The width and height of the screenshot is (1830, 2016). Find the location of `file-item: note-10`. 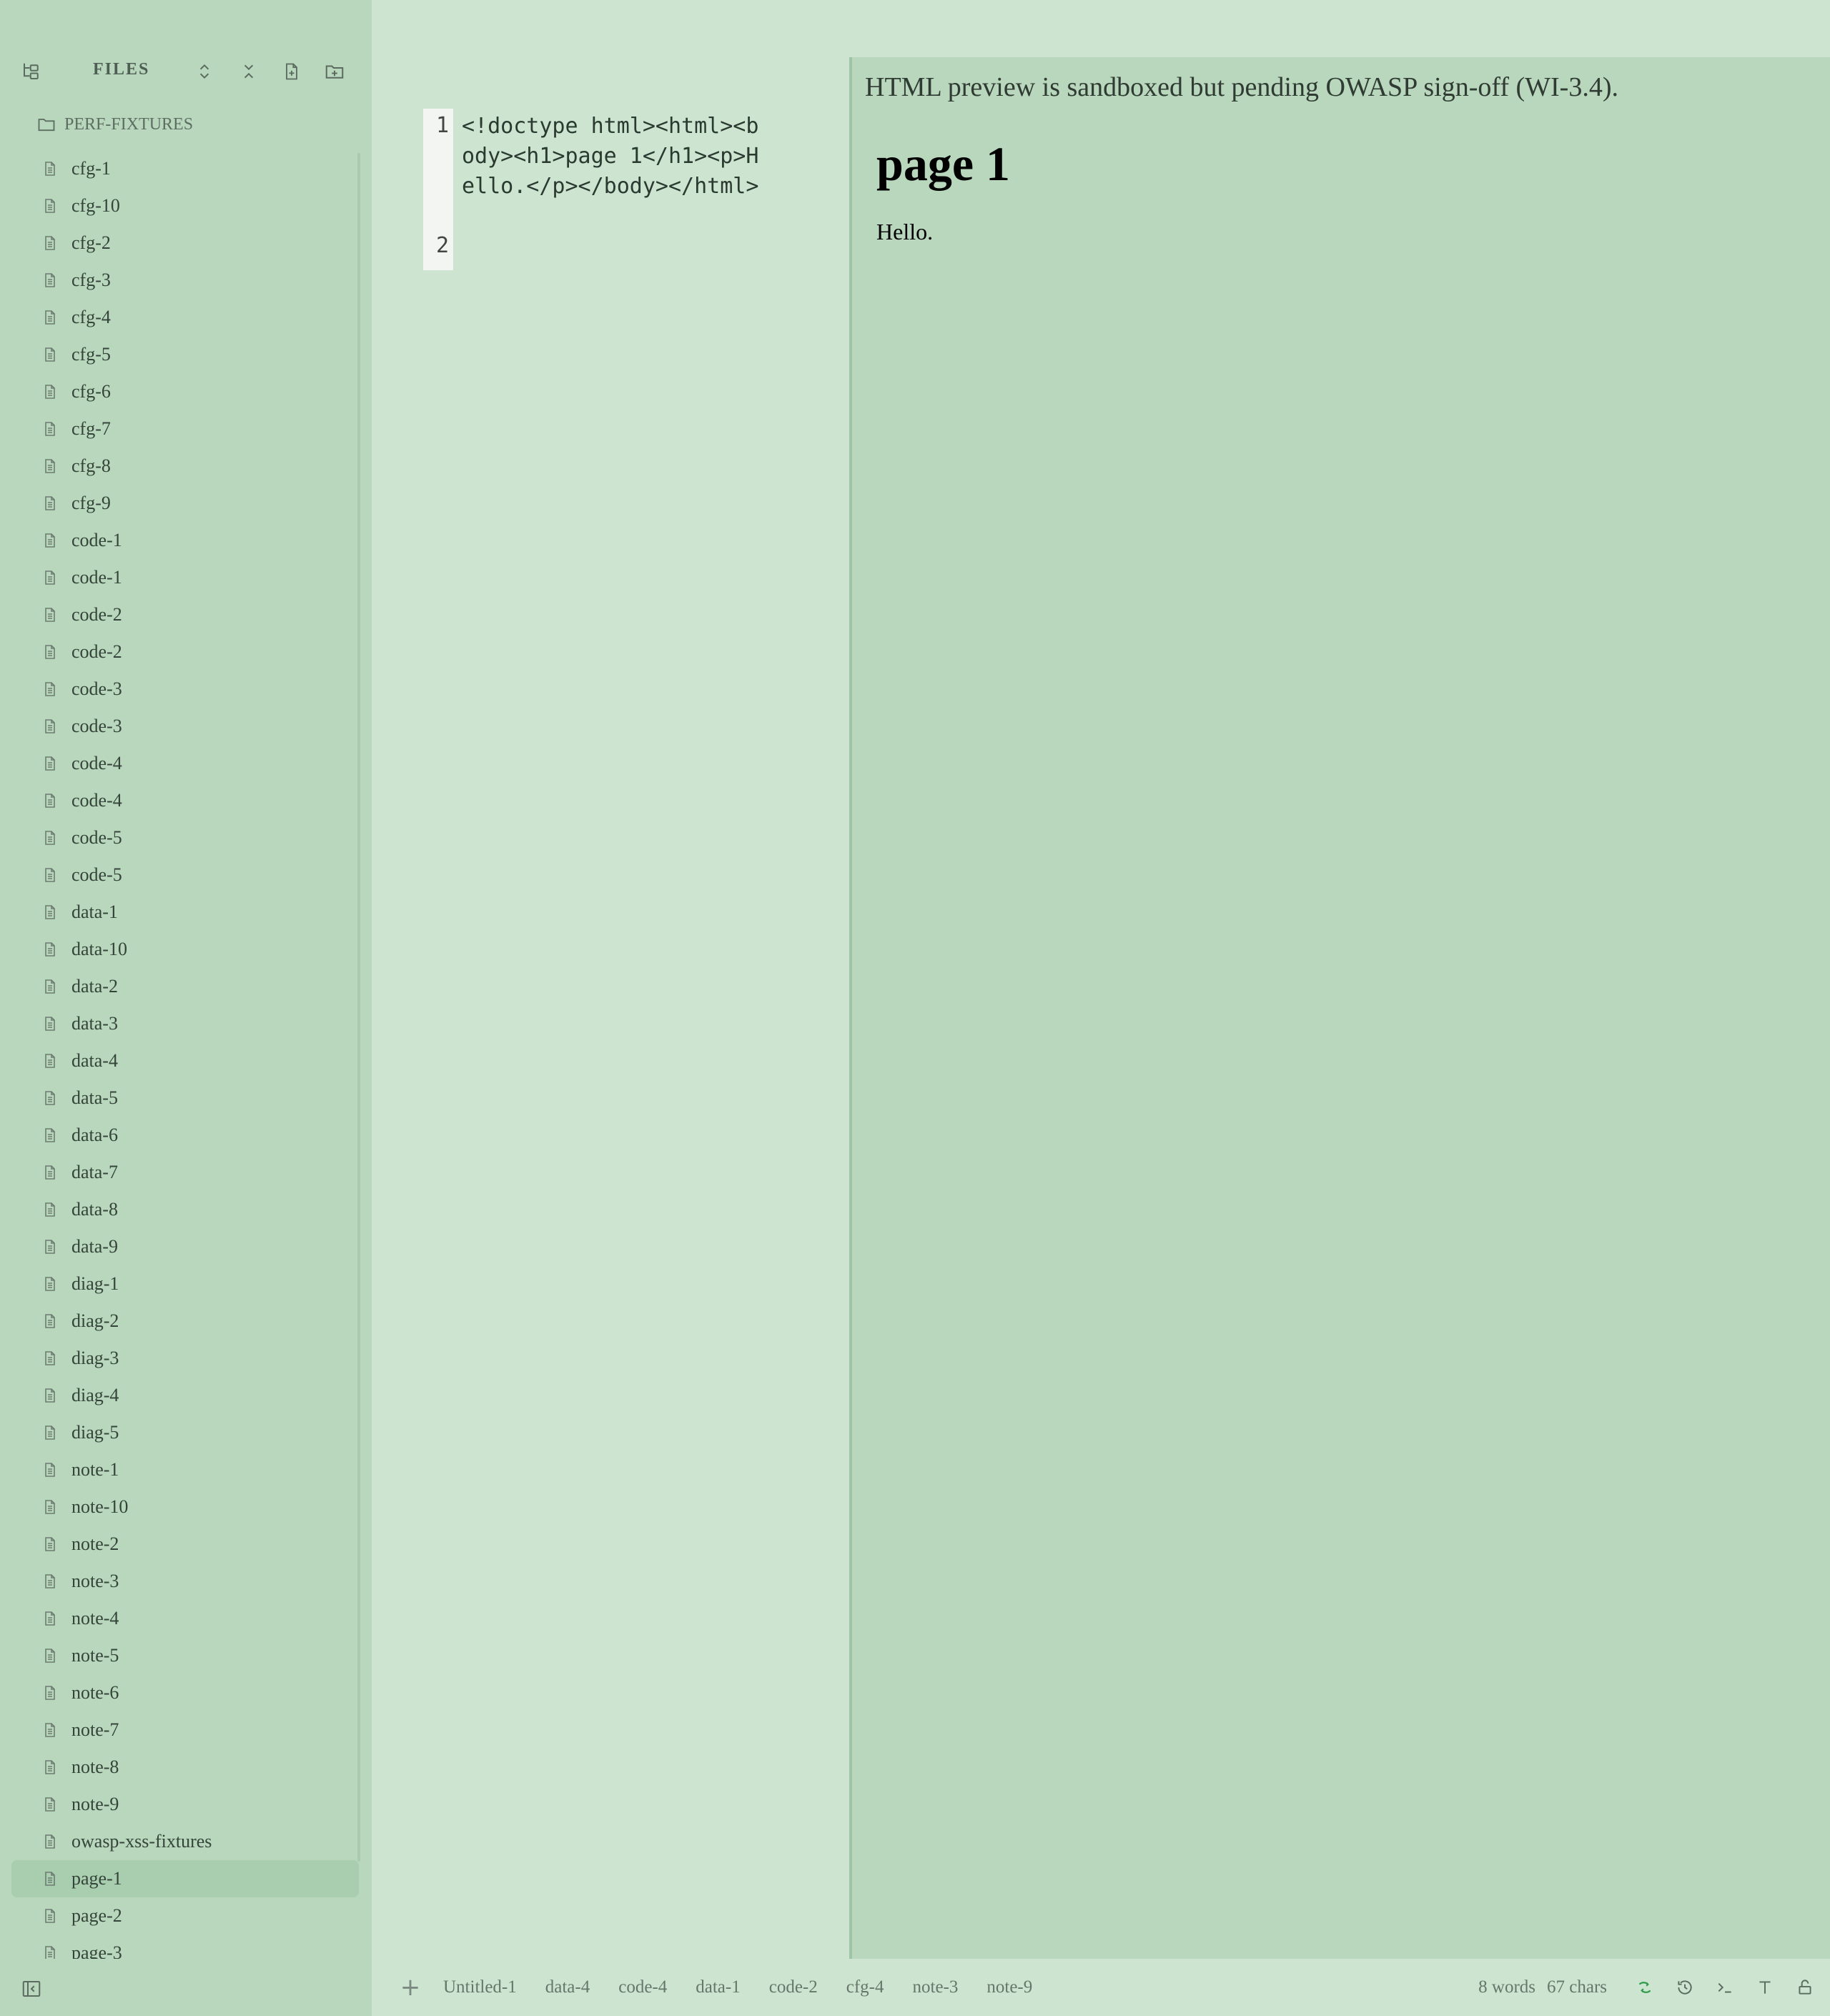

file-item: note-10 is located at coordinates (185, 1507).